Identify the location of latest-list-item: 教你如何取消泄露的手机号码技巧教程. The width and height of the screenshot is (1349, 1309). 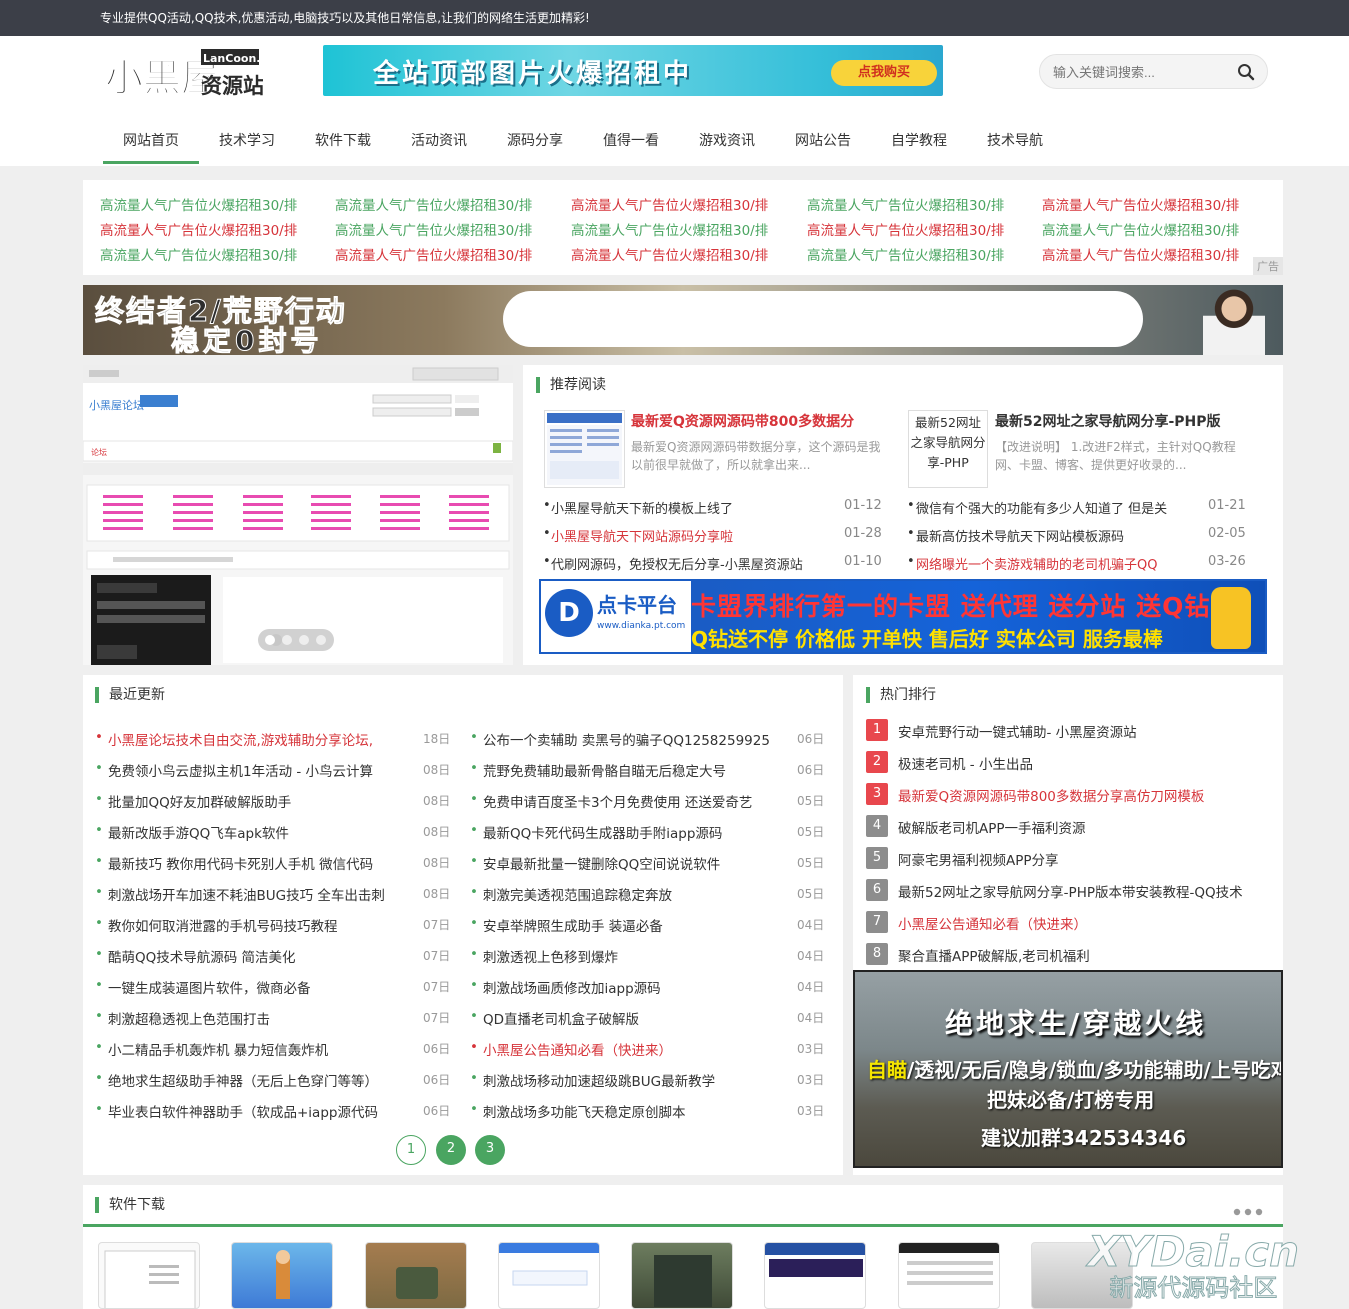
(247, 925).